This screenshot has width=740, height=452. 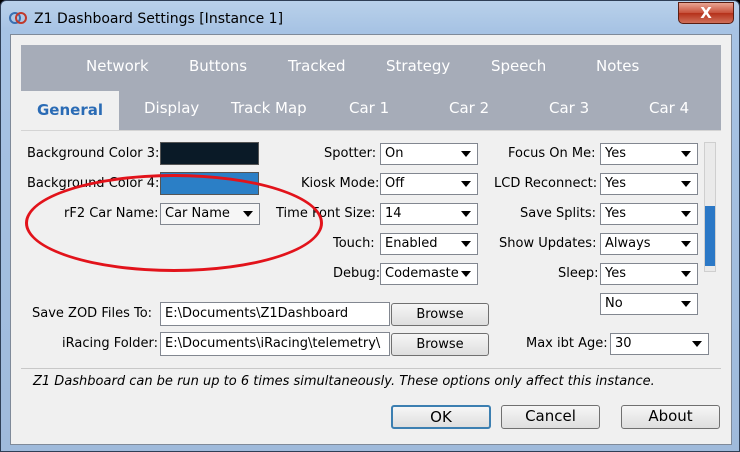 What do you see at coordinates (275, 344) in the screenshot?
I see `iracing-folder-input: E:\Documents\iRacing\telemetry\` at bounding box center [275, 344].